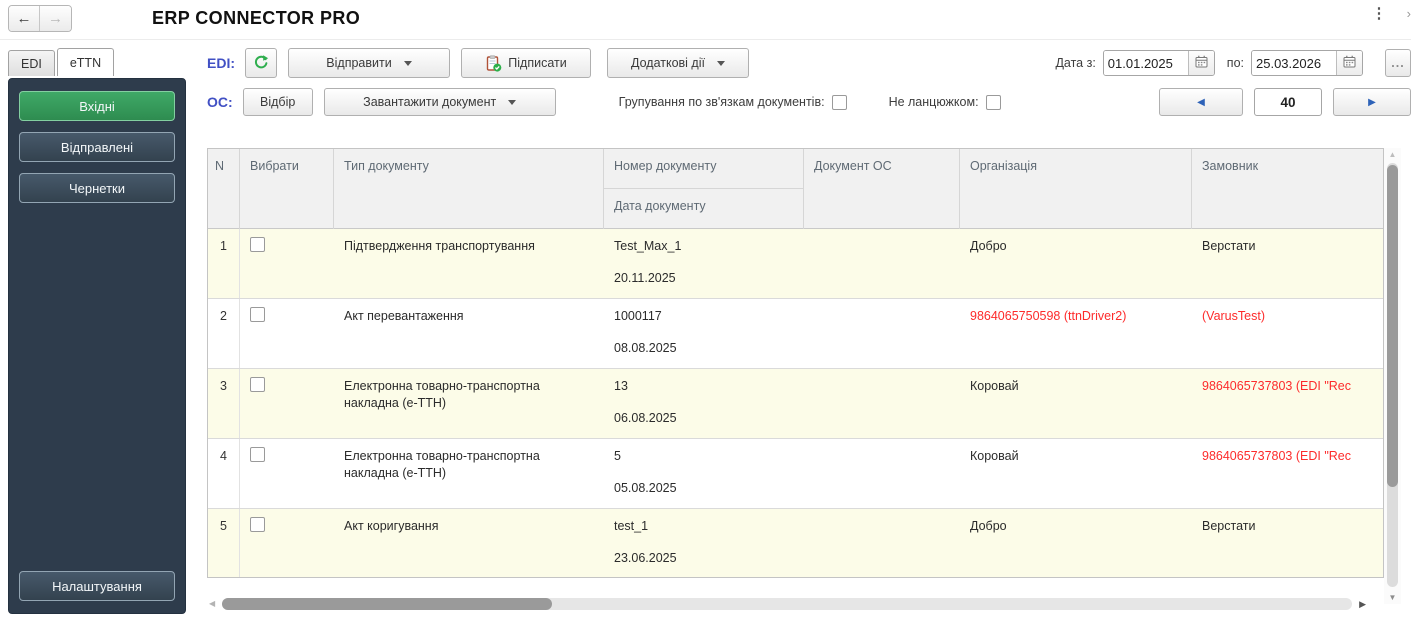 This screenshot has height=624, width=1411. I want to click on prev-page-button: ◀, so click(1201, 102).